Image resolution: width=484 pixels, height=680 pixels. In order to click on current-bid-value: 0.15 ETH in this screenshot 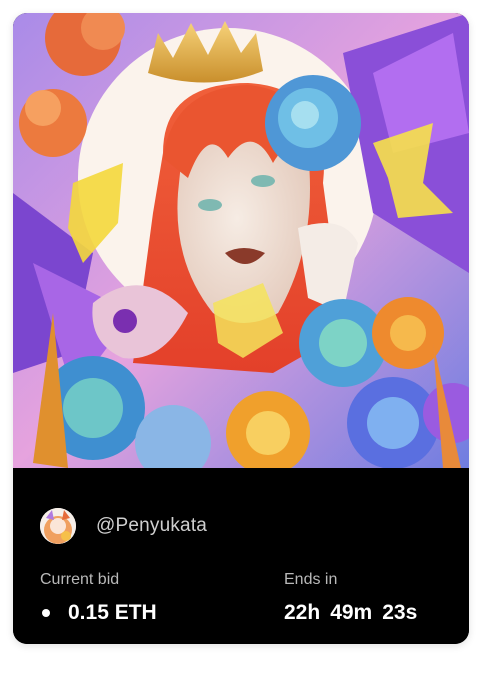, I will do `click(98, 613)`.